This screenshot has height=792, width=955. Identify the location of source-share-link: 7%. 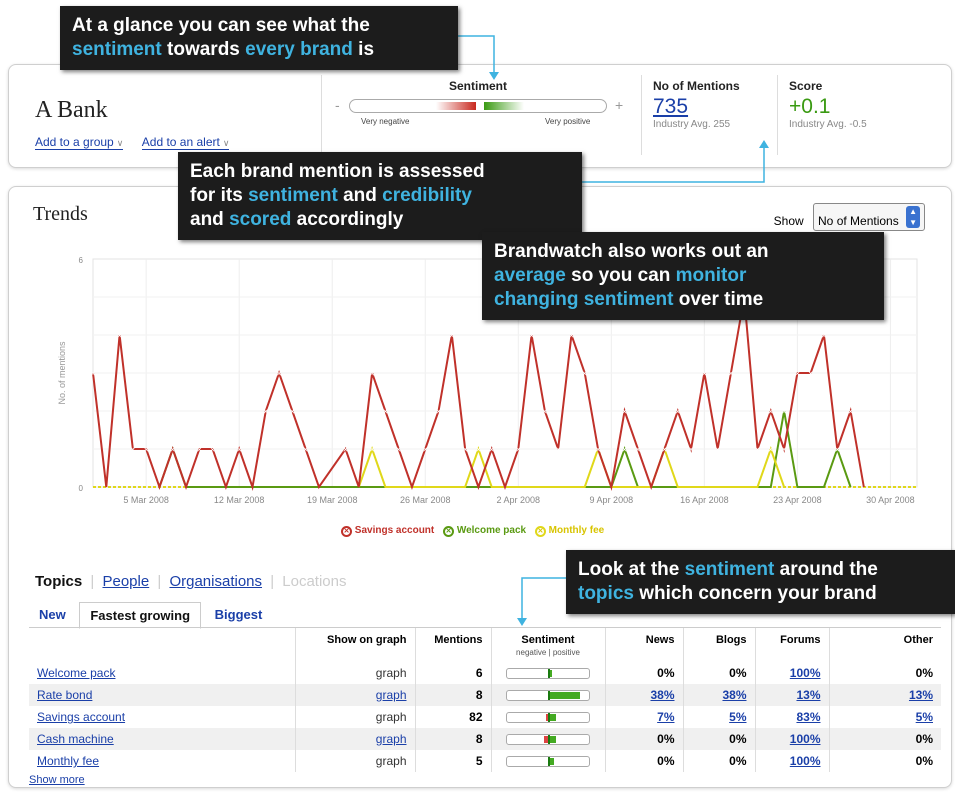
(665, 717).